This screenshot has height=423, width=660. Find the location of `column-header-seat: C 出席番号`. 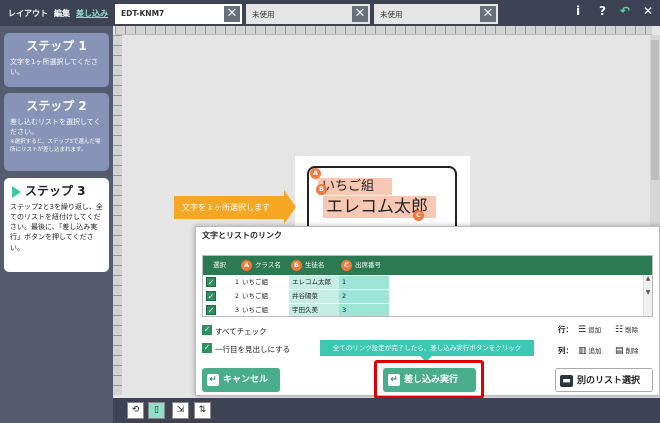

column-header-seat: C 出席番号 is located at coordinates (361, 265).